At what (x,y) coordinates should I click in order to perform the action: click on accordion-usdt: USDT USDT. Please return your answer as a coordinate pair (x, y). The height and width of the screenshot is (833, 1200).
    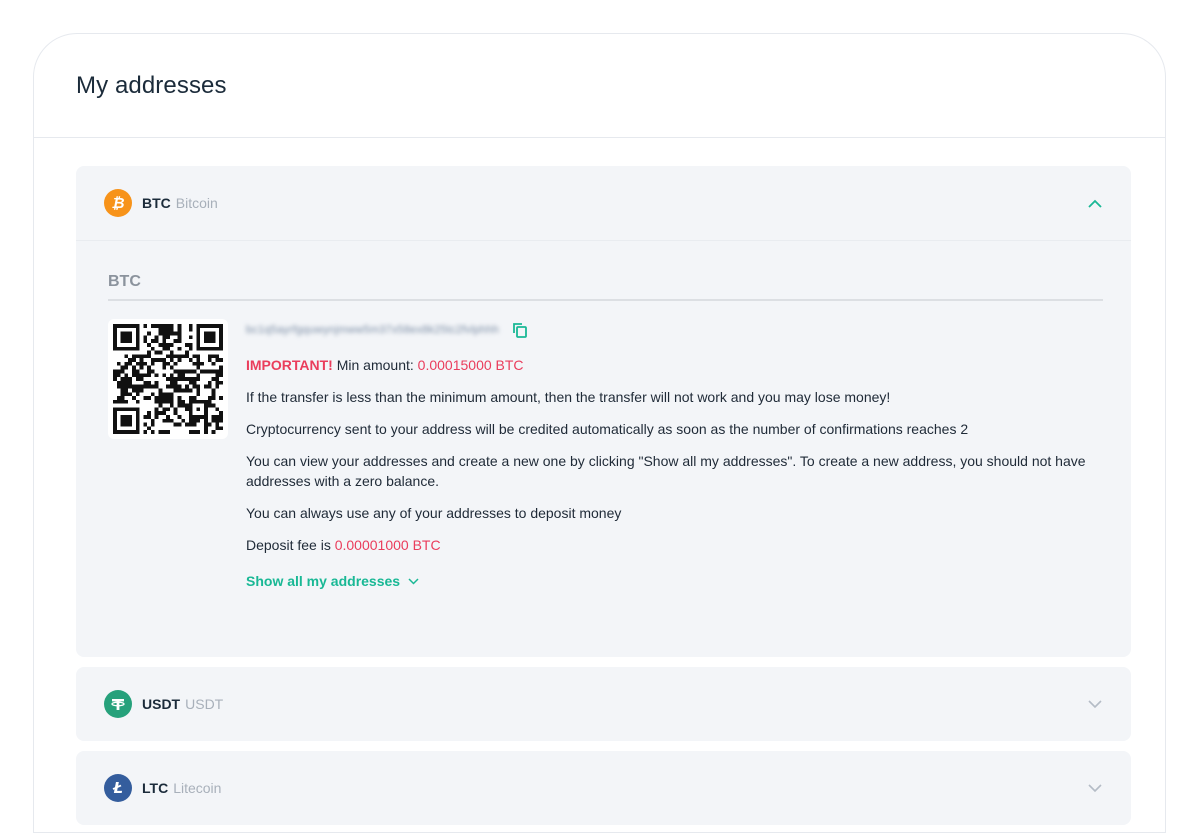
    Looking at the image, I should click on (603, 704).